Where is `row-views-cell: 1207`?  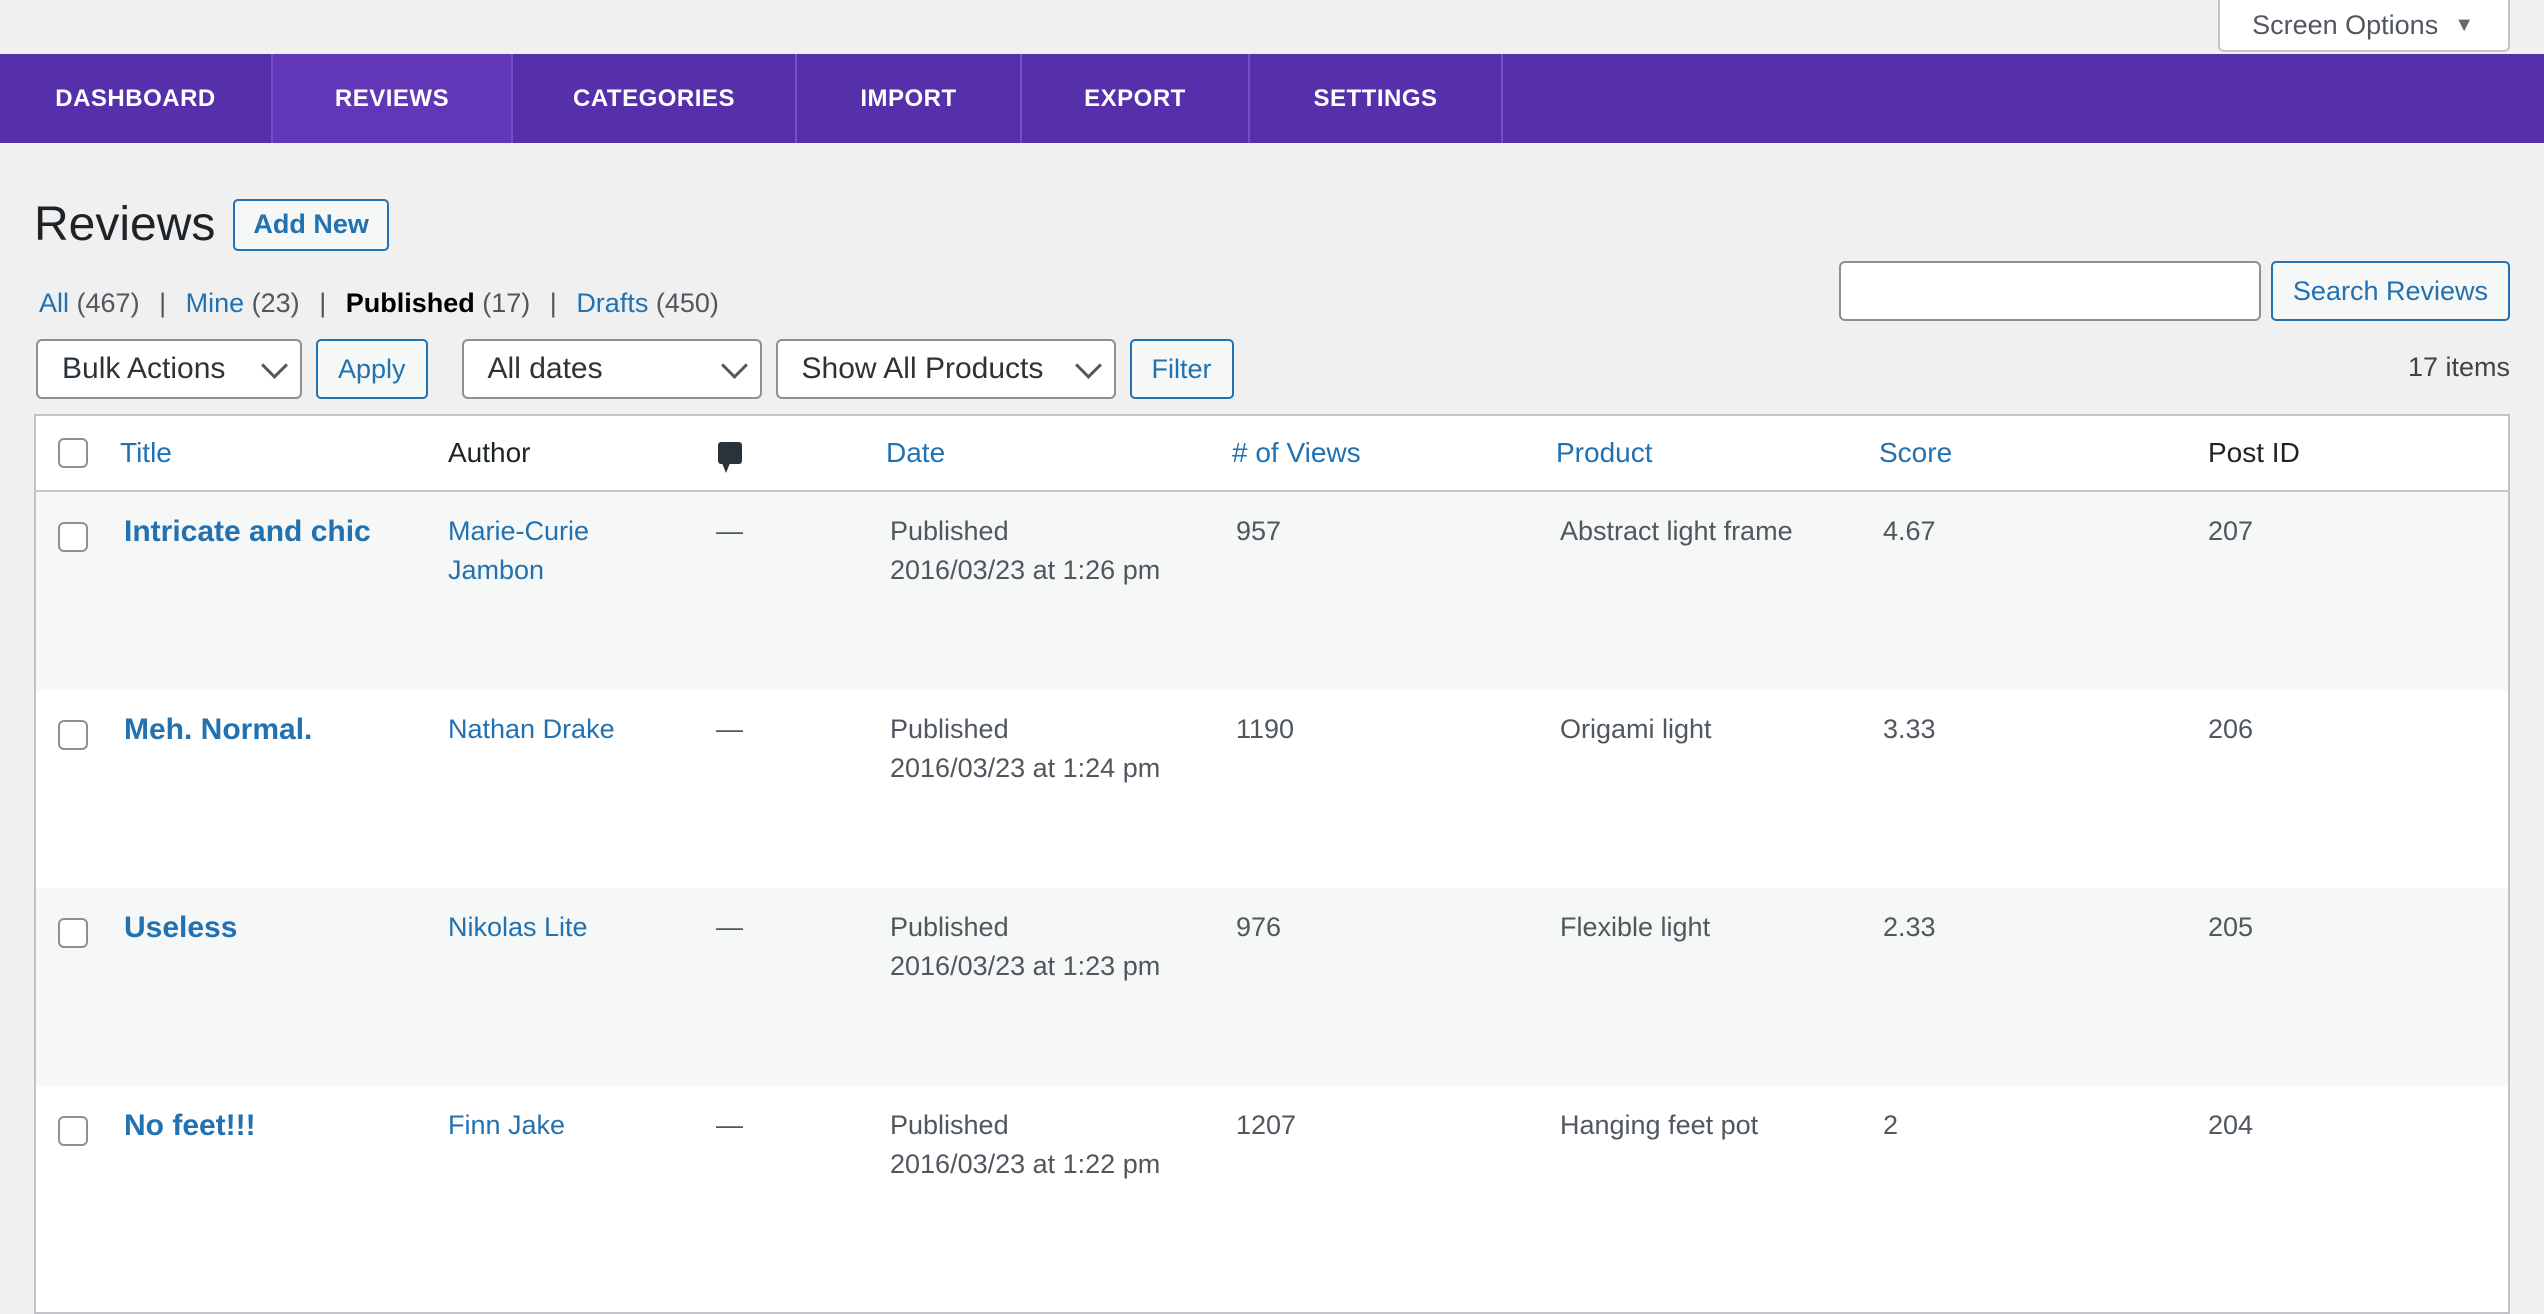 row-views-cell: 1207 is located at coordinates (1266, 1125).